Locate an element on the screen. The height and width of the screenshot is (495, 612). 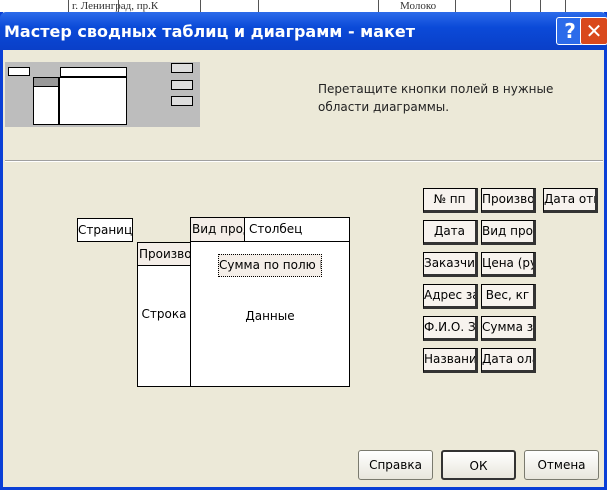
field-button: Производ is located at coordinates (508, 200).